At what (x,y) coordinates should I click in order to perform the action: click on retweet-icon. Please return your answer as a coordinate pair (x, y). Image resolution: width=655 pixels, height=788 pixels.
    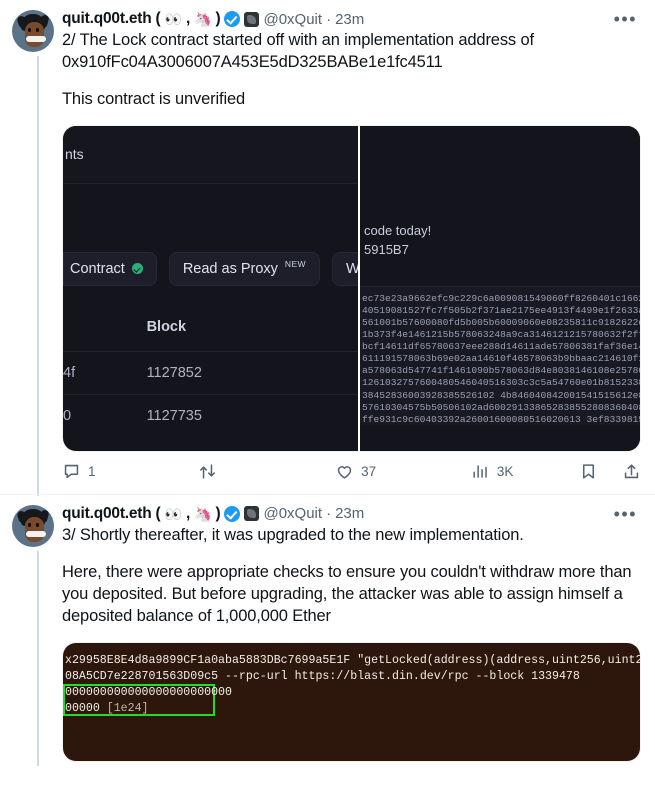
    Looking at the image, I should click on (207, 471).